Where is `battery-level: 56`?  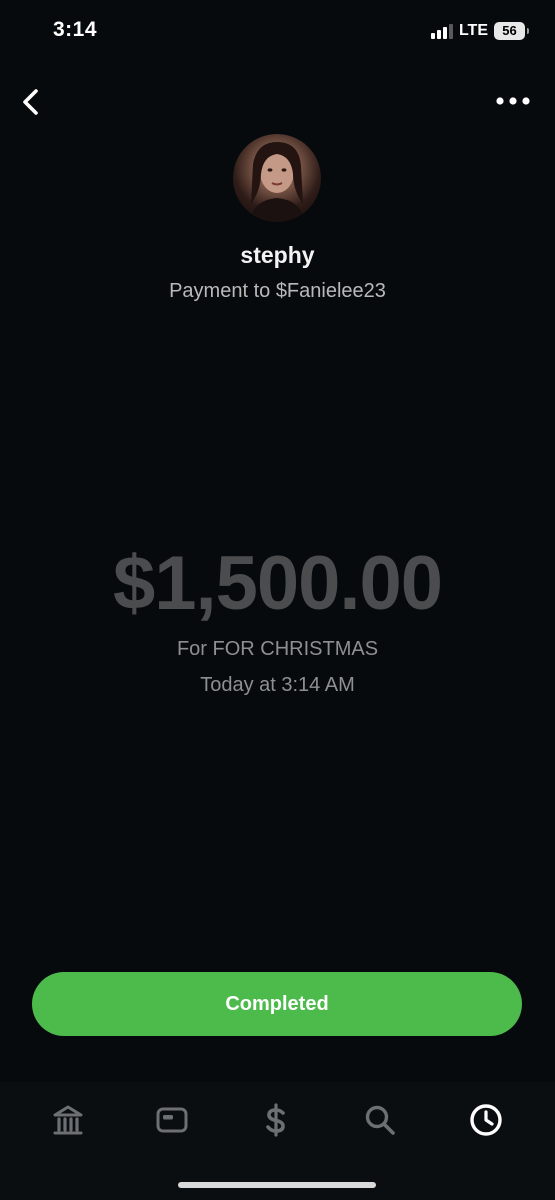
battery-level: 56 is located at coordinates (509, 30).